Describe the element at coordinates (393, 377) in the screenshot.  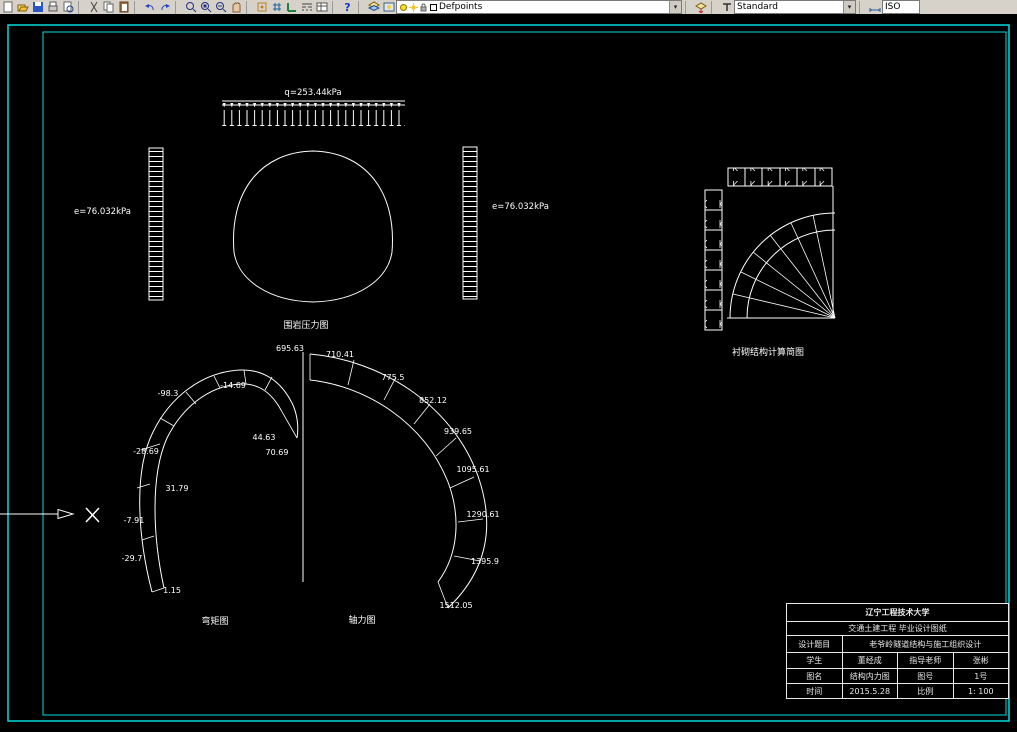
I see `axial-value-label: 775.5` at that location.